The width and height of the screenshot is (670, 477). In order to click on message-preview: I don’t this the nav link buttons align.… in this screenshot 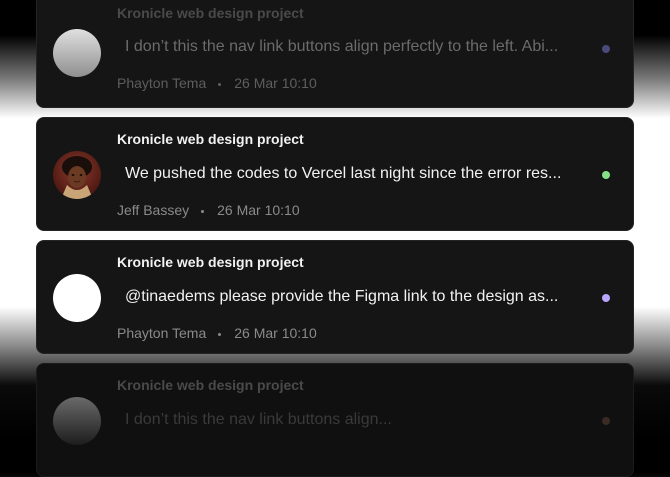, I will do `click(258, 419)`.